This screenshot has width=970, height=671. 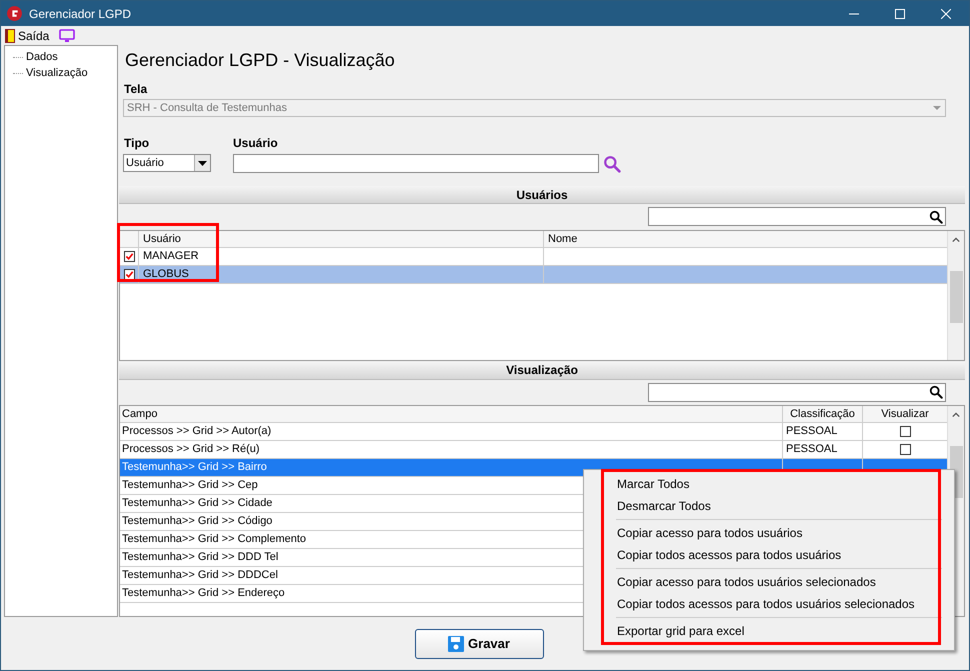 I want to click on page-heading: Gerenciador LGPD - Visualização, so click(x=260, y=60).